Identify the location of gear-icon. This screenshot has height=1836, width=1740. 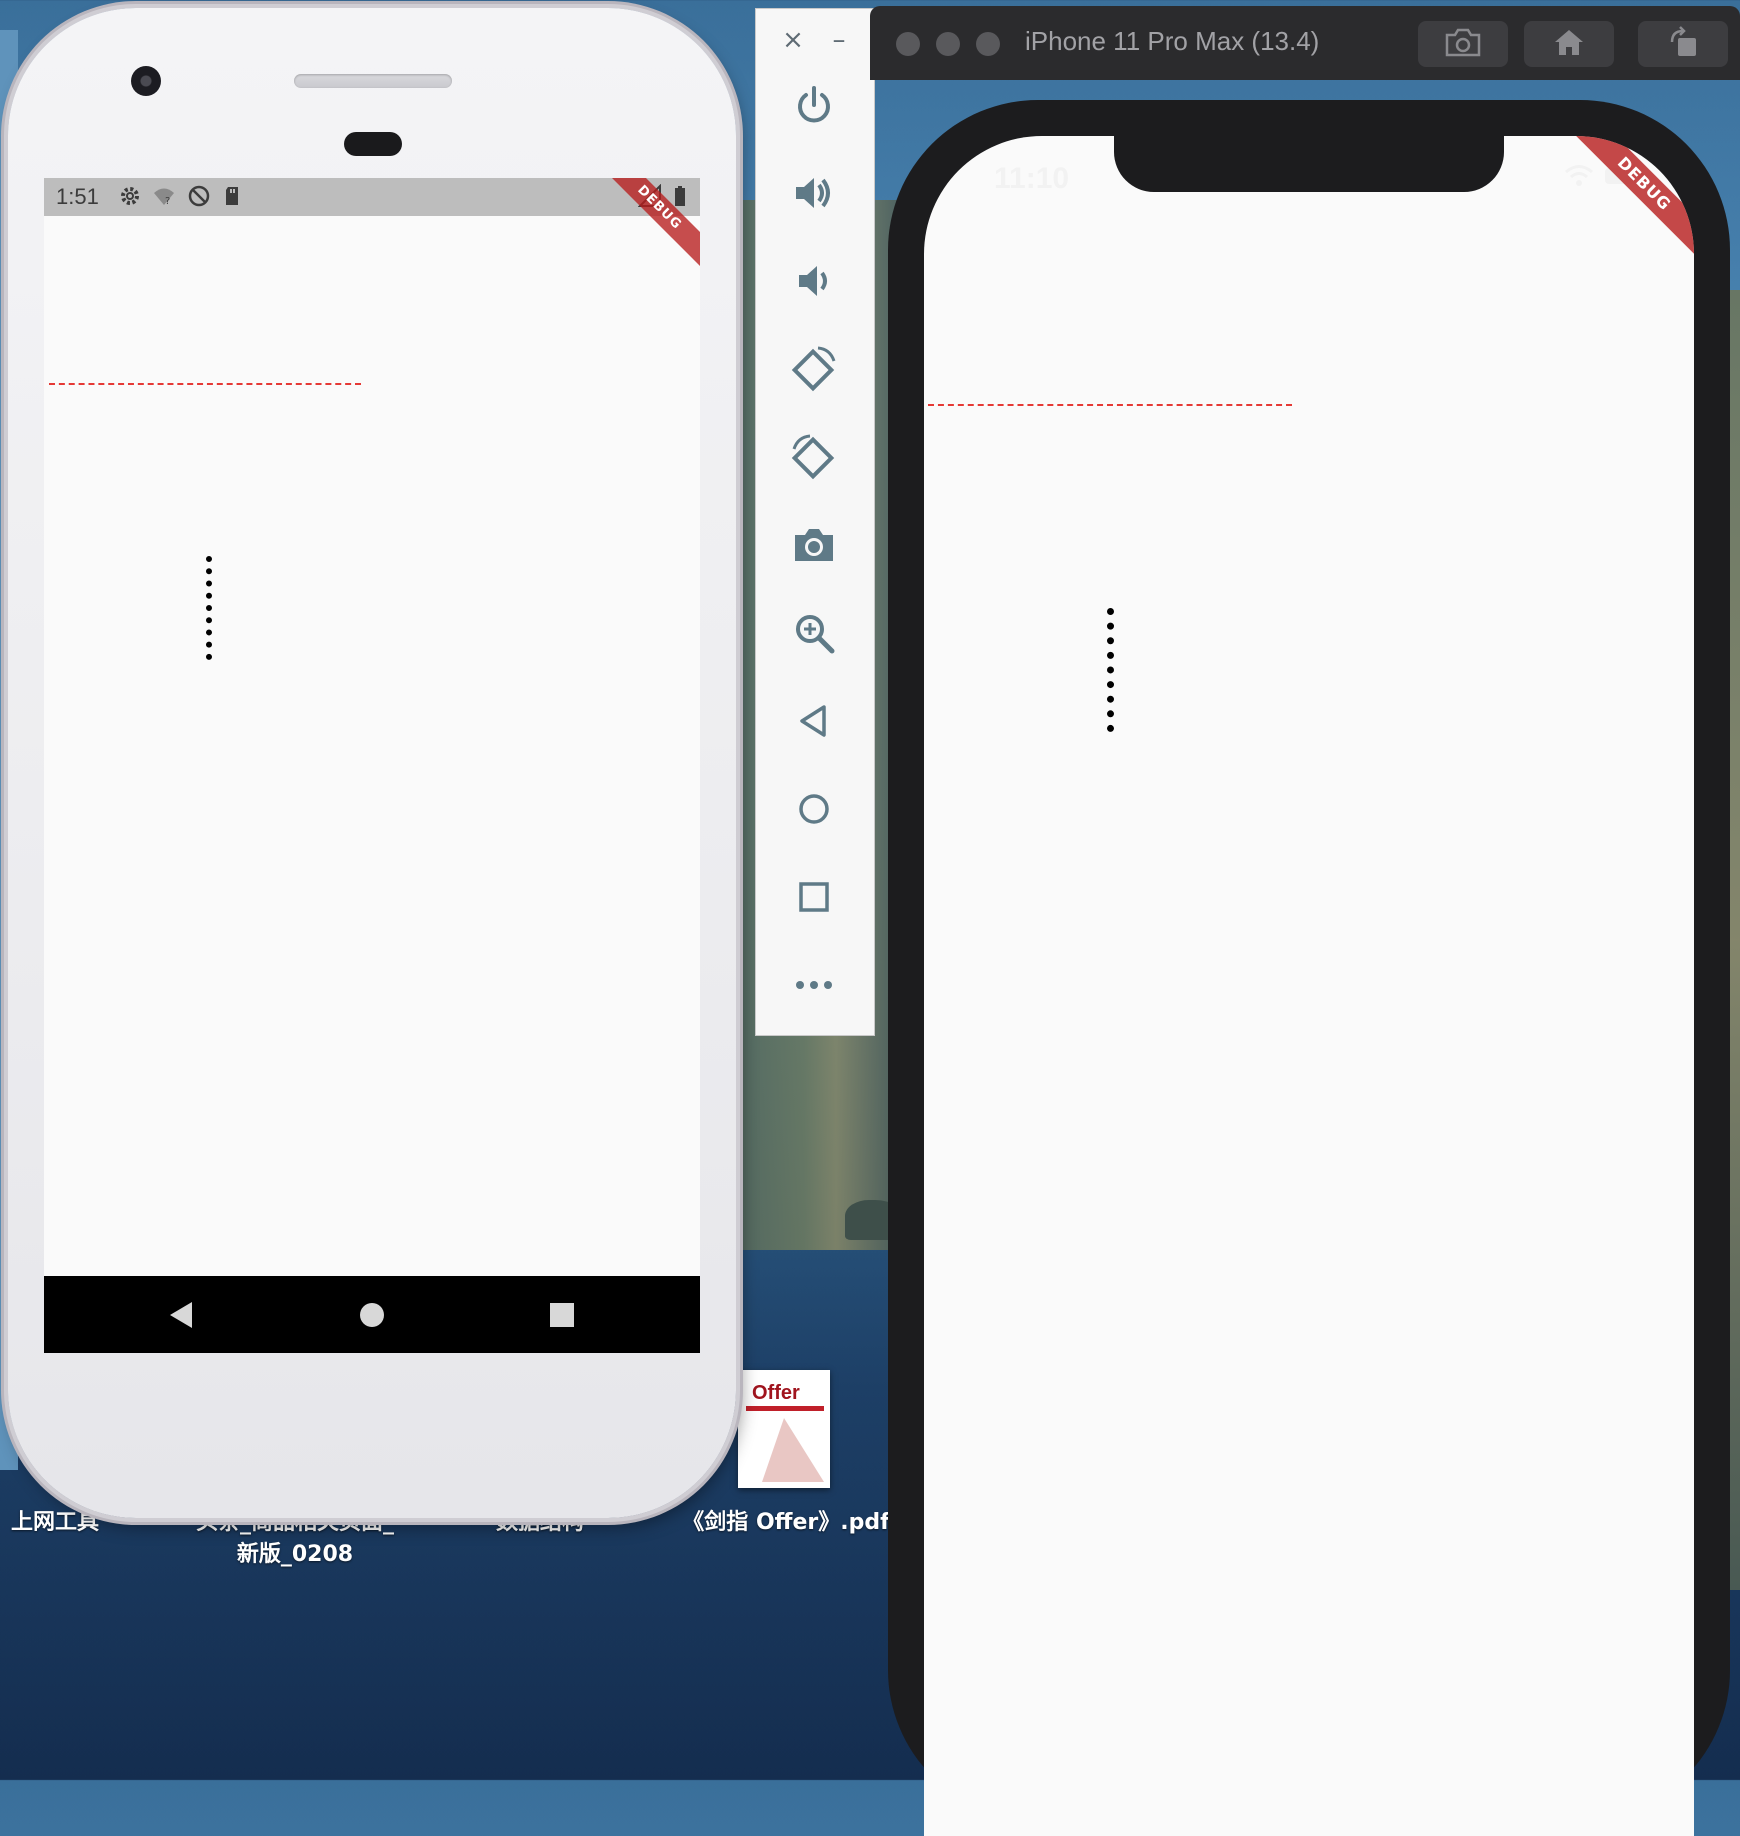
(130, 196).